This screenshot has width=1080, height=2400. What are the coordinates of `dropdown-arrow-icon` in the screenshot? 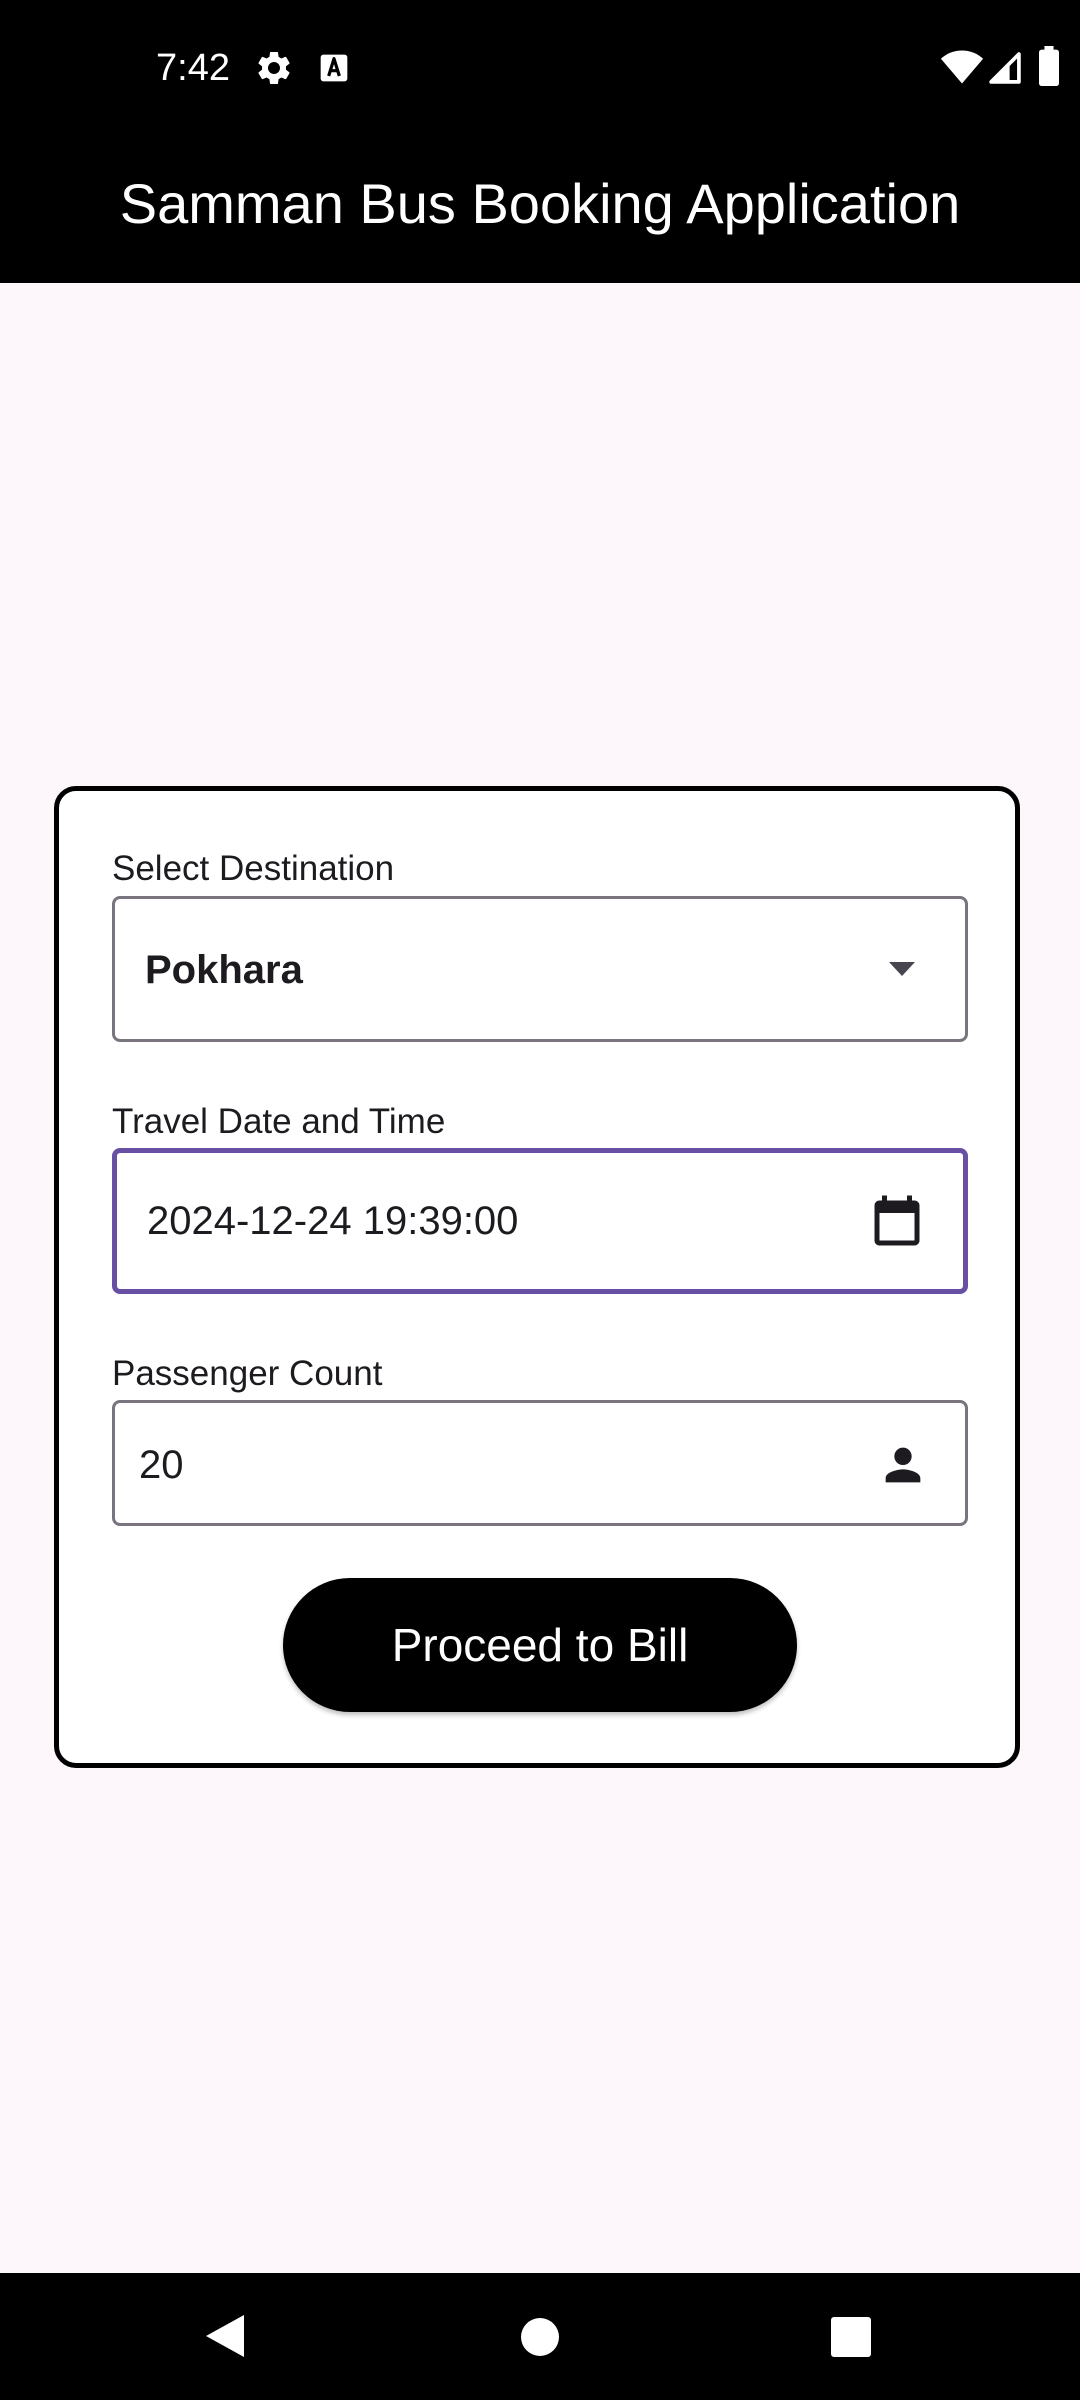 It's located at (902, 969).